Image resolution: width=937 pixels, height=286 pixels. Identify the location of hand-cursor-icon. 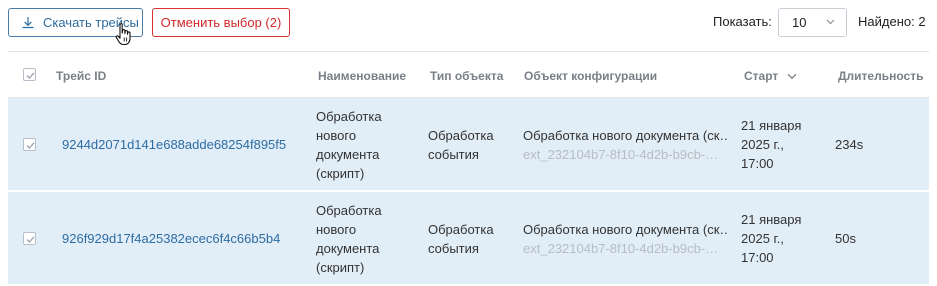
(123, 34).